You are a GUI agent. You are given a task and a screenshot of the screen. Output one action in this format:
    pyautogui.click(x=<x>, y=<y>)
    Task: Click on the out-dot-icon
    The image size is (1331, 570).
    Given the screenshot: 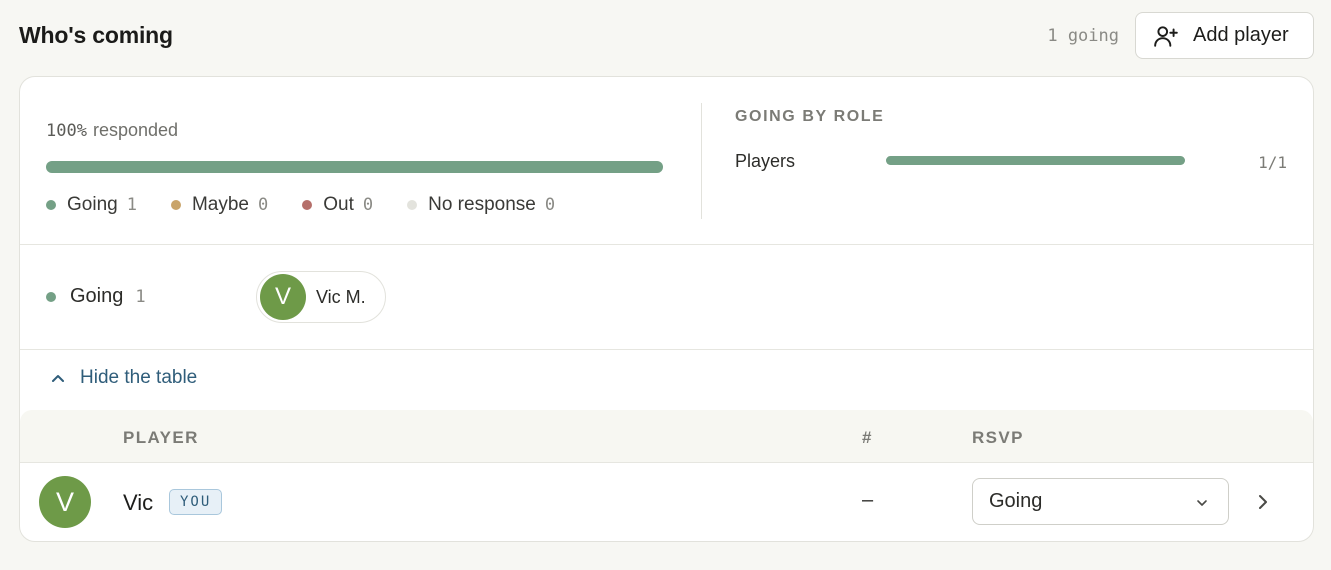 What is the action you would take?
    pyautogui.click(x=307, y=205)
    